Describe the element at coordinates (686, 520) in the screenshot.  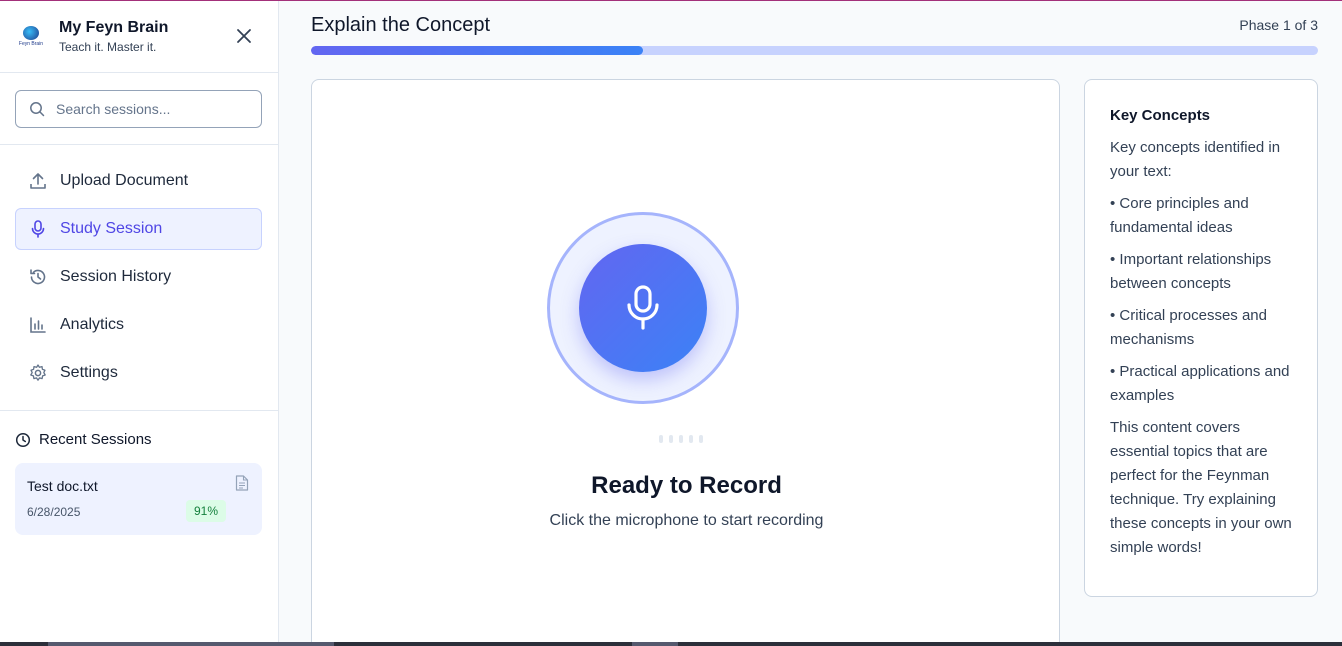
I see `recording-status-subtitle: Click the microphone to start recording` at that location.